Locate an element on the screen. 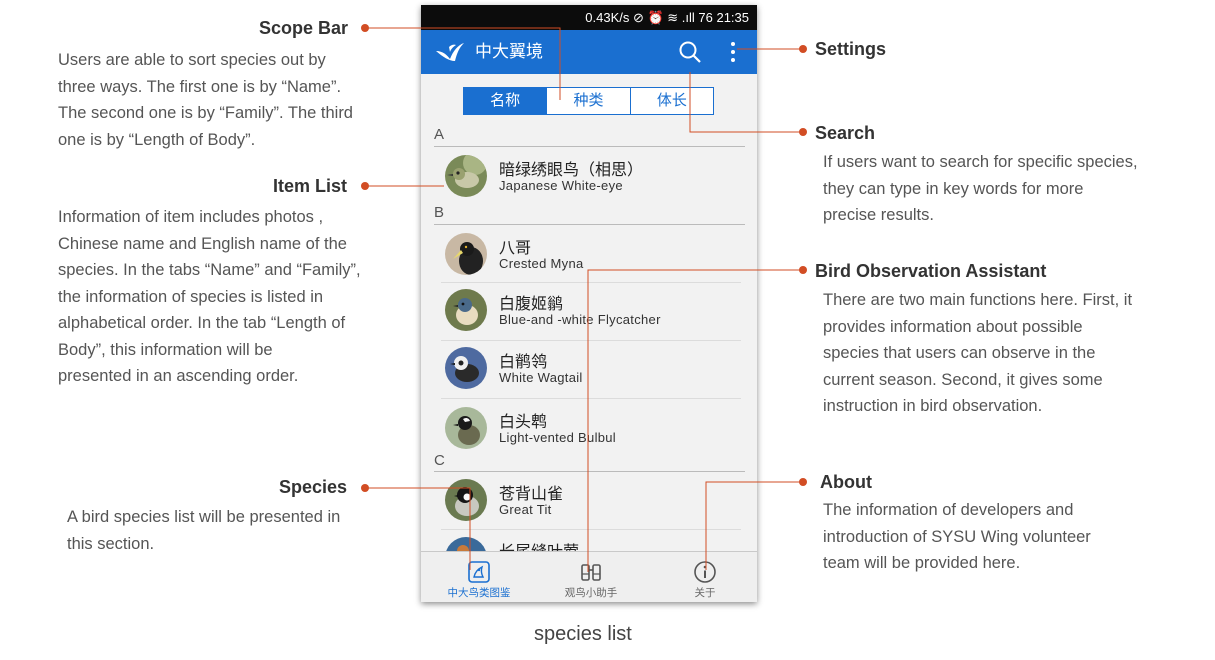 The image size is (1215, 660). about-title: About is located at coordinates (846, 482).